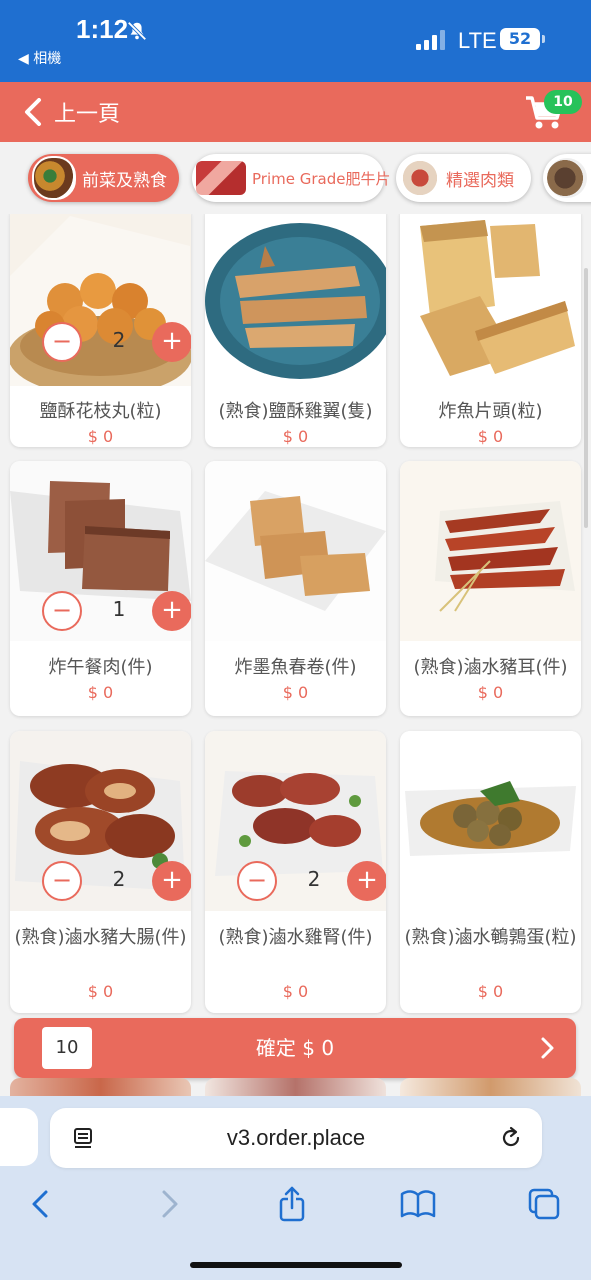  What do you see at coordinates (511, 1138) in the screenshot?
I see `reload-icon` at bounding box center [511, 1138].